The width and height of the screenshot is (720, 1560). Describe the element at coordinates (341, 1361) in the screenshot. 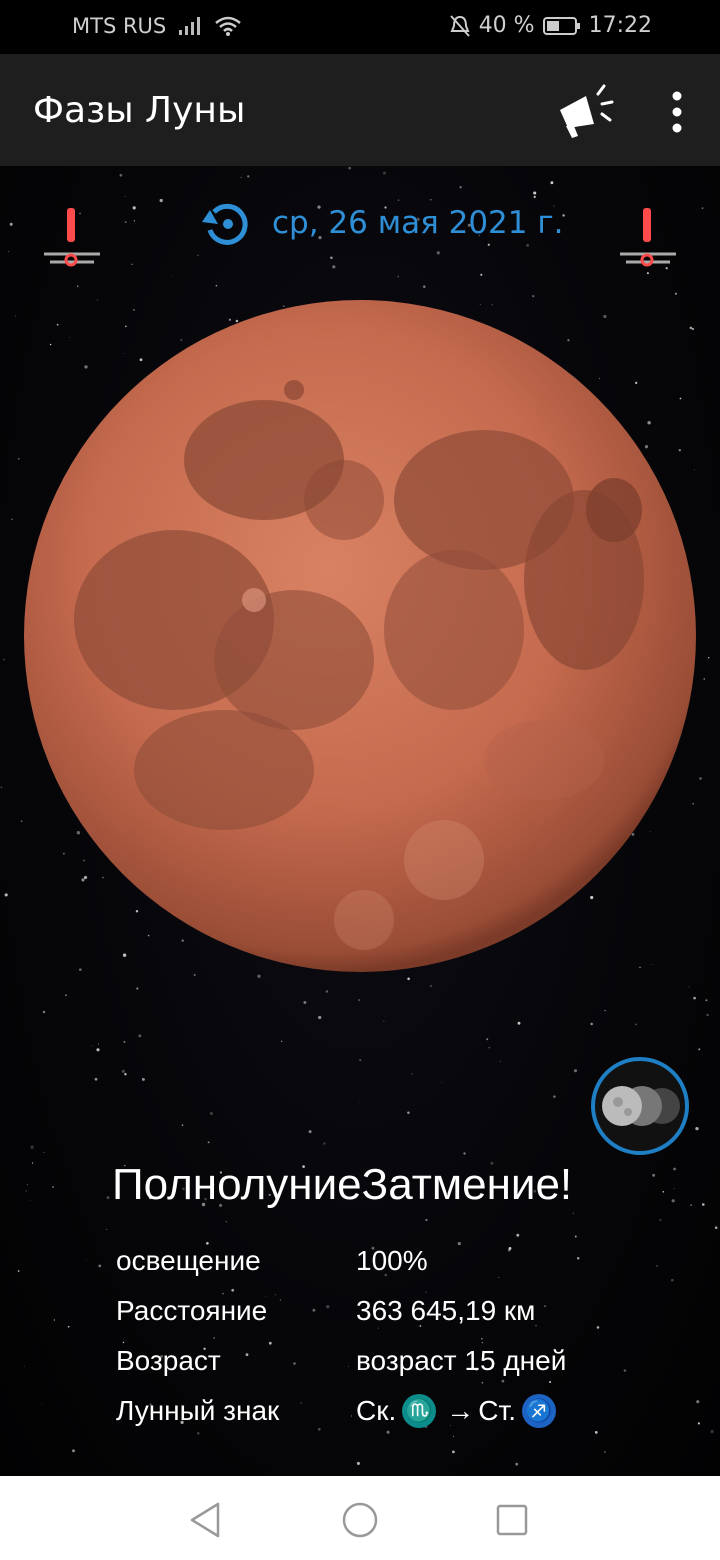

I see `age-row: Возраст возраст 15 дней` at that location.